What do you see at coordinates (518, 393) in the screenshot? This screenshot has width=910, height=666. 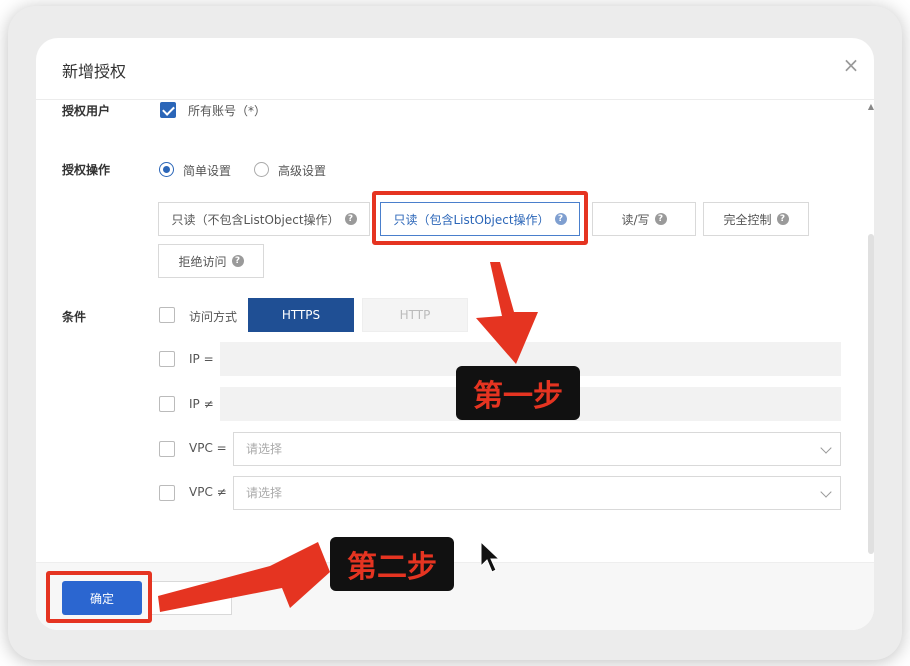 I see `step1-label: 第一步` at bounding box center [518, 393].